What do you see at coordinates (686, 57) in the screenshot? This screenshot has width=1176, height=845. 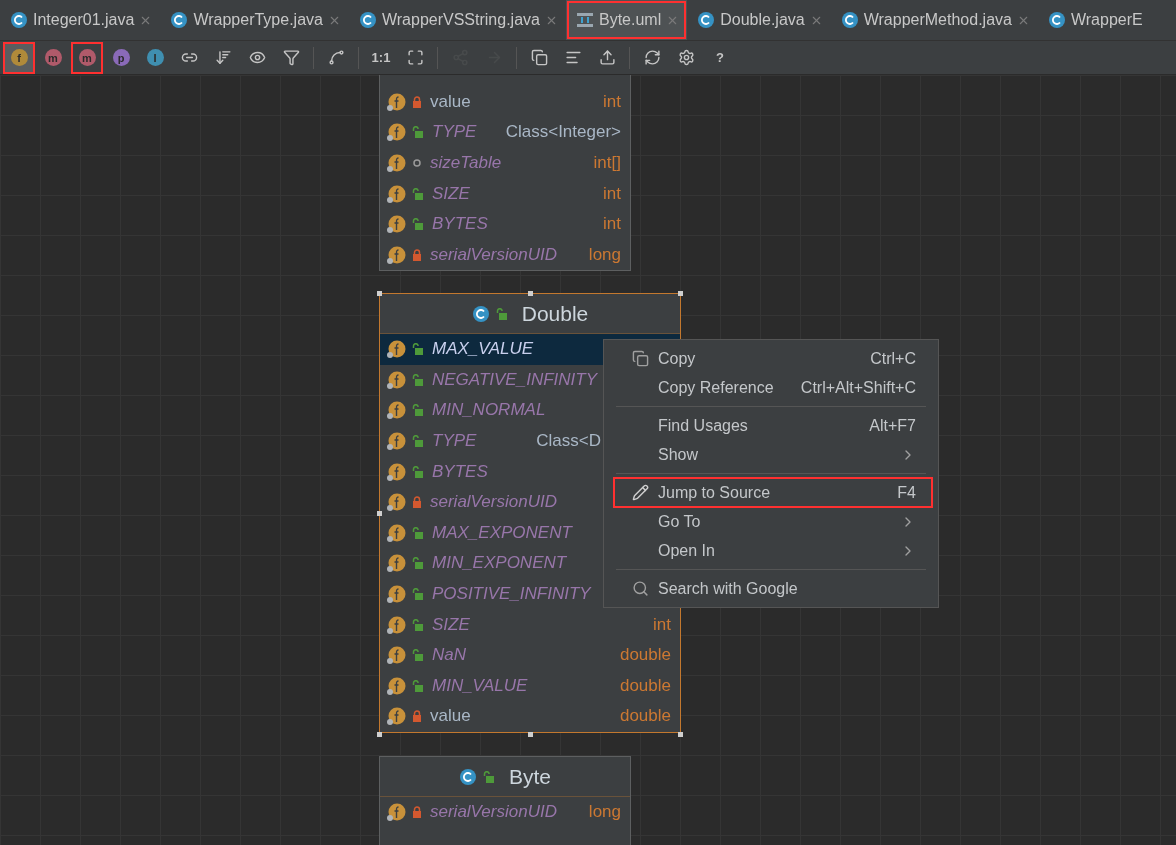 I see `settings-icon` at bounding box center [686, 57].